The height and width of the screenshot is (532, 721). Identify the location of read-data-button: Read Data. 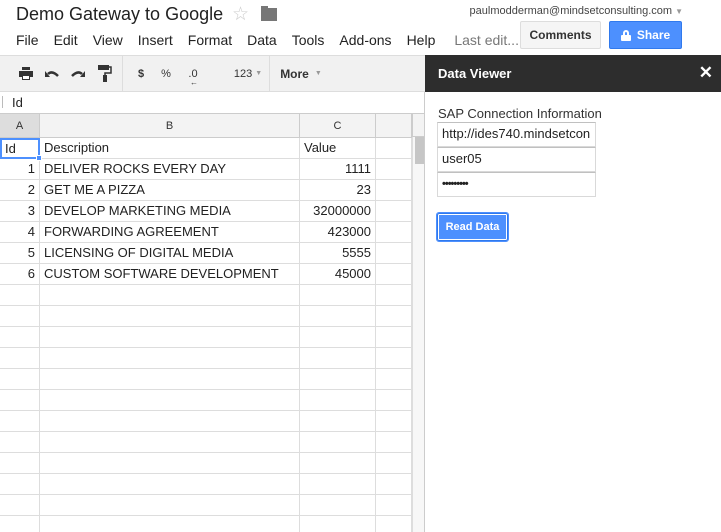
(472, 227).